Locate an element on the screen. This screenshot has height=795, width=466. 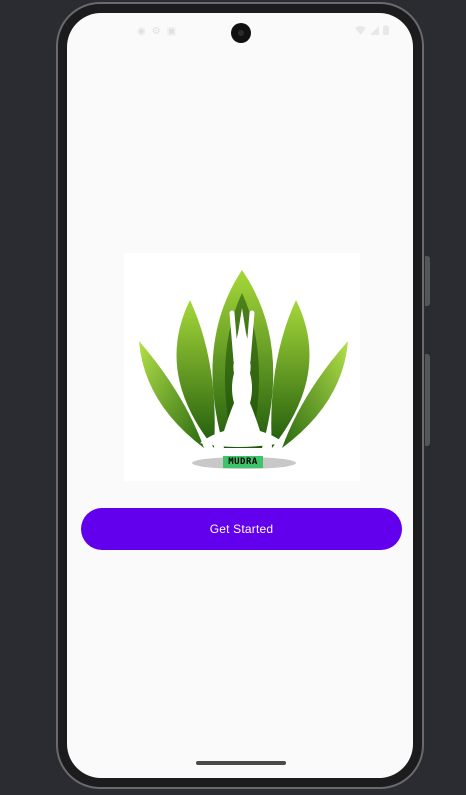
lotus-yoga-logo-icon is located at coordinates (243, 369).